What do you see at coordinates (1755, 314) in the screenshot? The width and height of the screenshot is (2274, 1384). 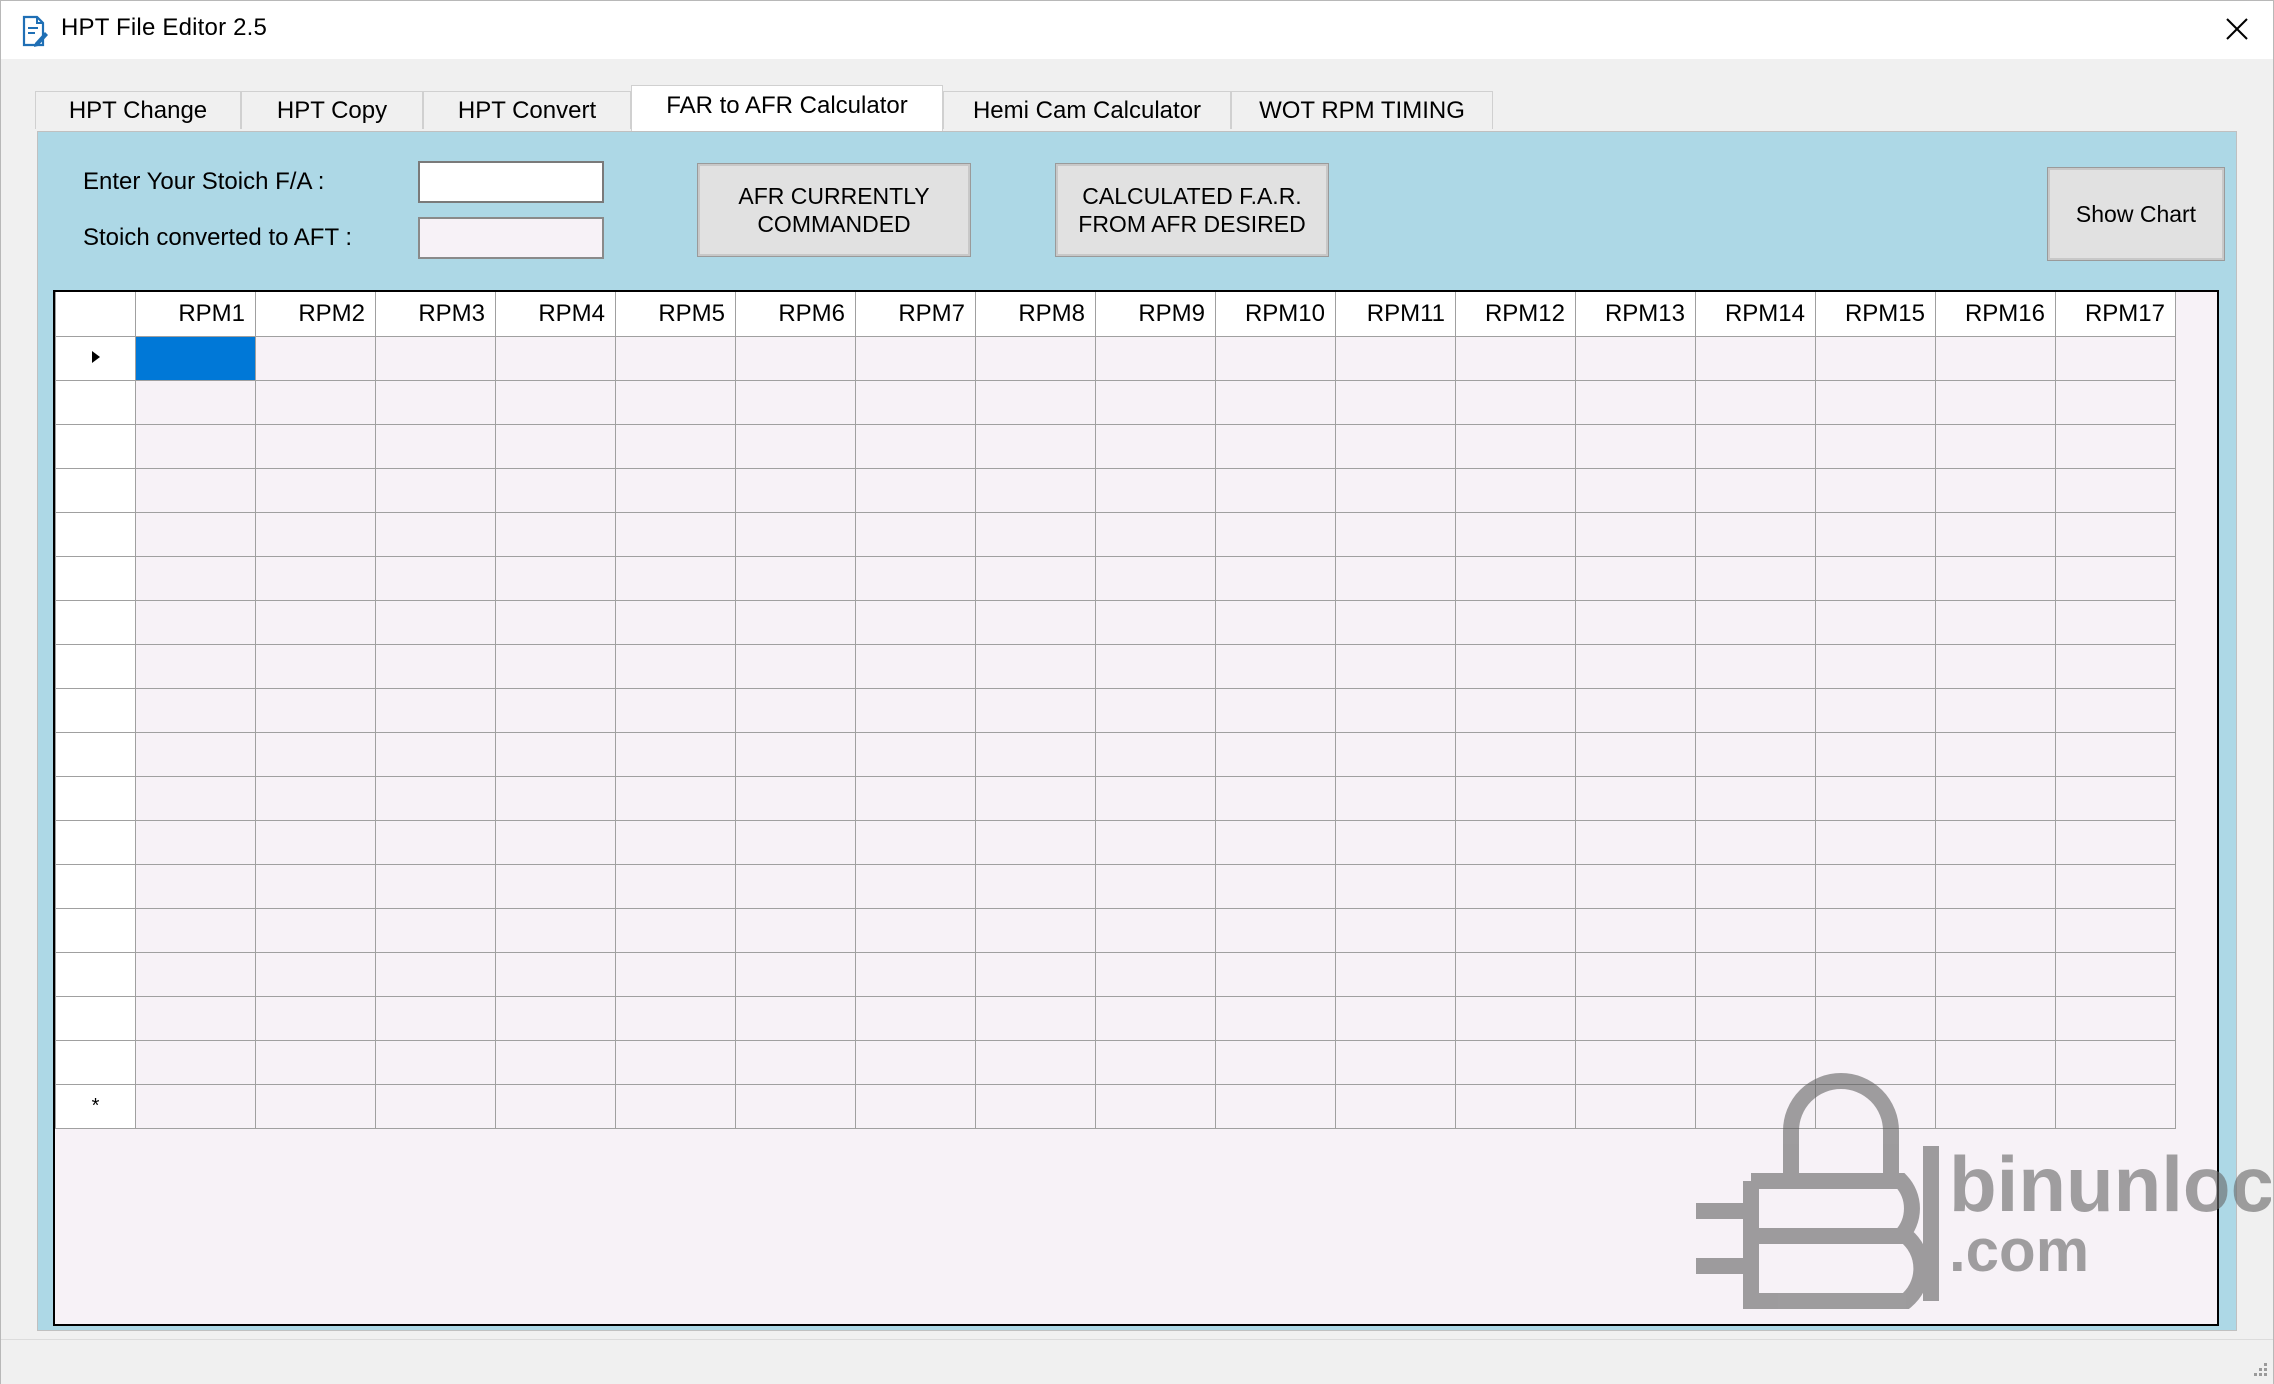 I see `column-header: RPM14` at bounding box center [1755, 314].